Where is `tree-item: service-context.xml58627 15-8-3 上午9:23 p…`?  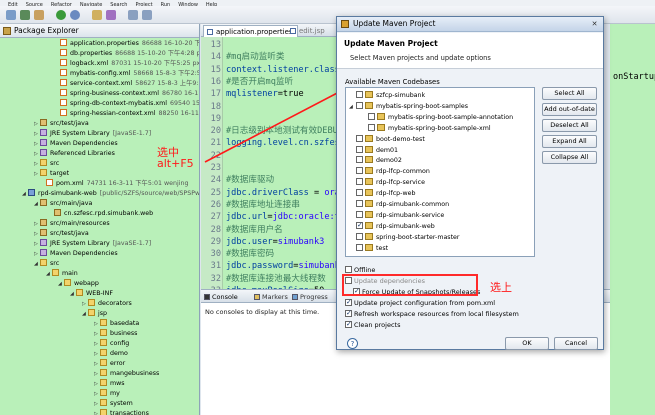
tree-item: service-context.xml58627 15-8-3 上午9:23 p… is located at coordinates (126, 84).